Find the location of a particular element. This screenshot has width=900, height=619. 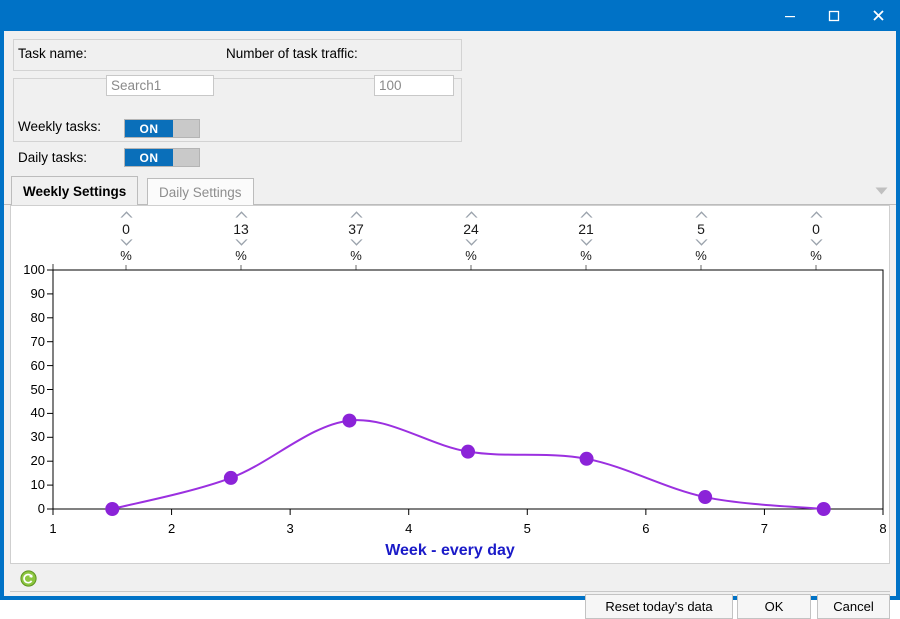

hour-spinner-4: 24% is located at coordinates (471, 236).